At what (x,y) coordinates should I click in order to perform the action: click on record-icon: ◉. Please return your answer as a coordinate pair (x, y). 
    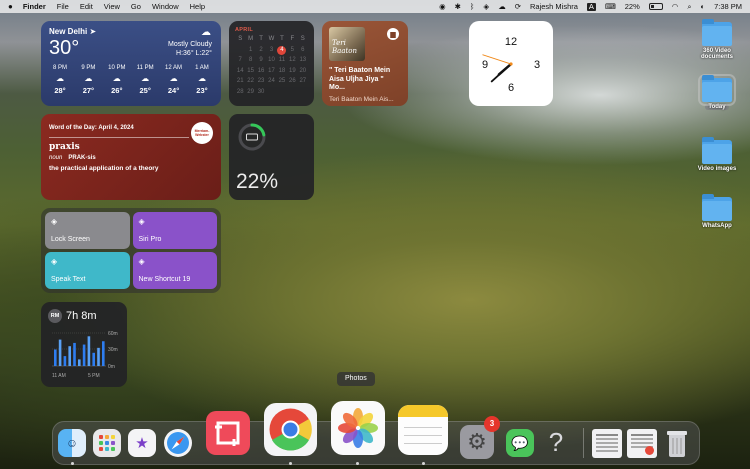
    Looking at the image, I should click on (442, 6).